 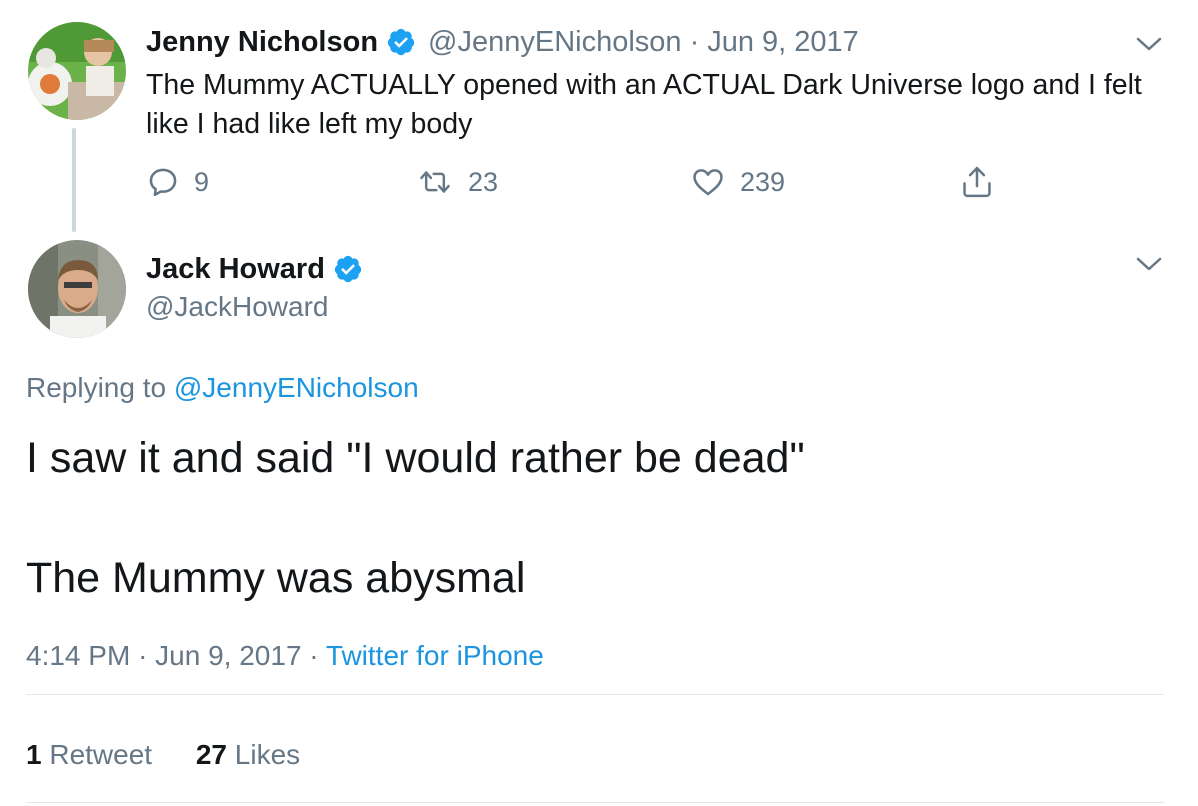 I want to click on author-name: Jenny Nicholson, so click(x=262, y=42).